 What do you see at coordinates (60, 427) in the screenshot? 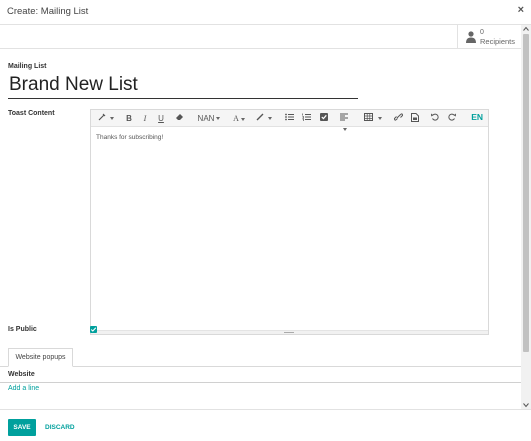
I see `discard-button: DISCARD` at bounding box center [60, 427].